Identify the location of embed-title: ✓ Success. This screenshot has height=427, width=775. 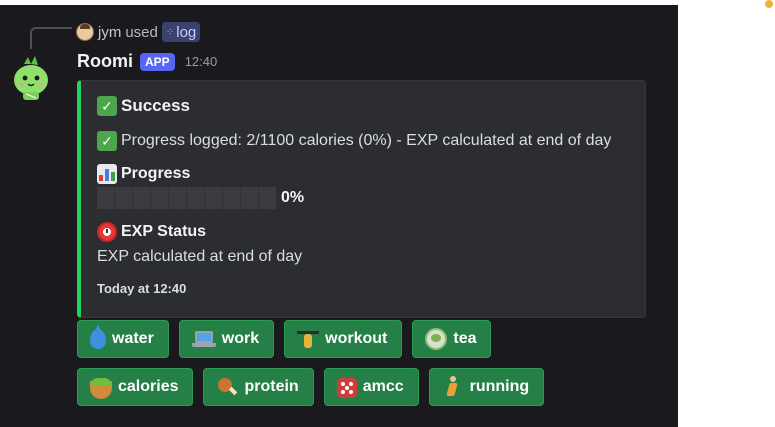
(143, 106).